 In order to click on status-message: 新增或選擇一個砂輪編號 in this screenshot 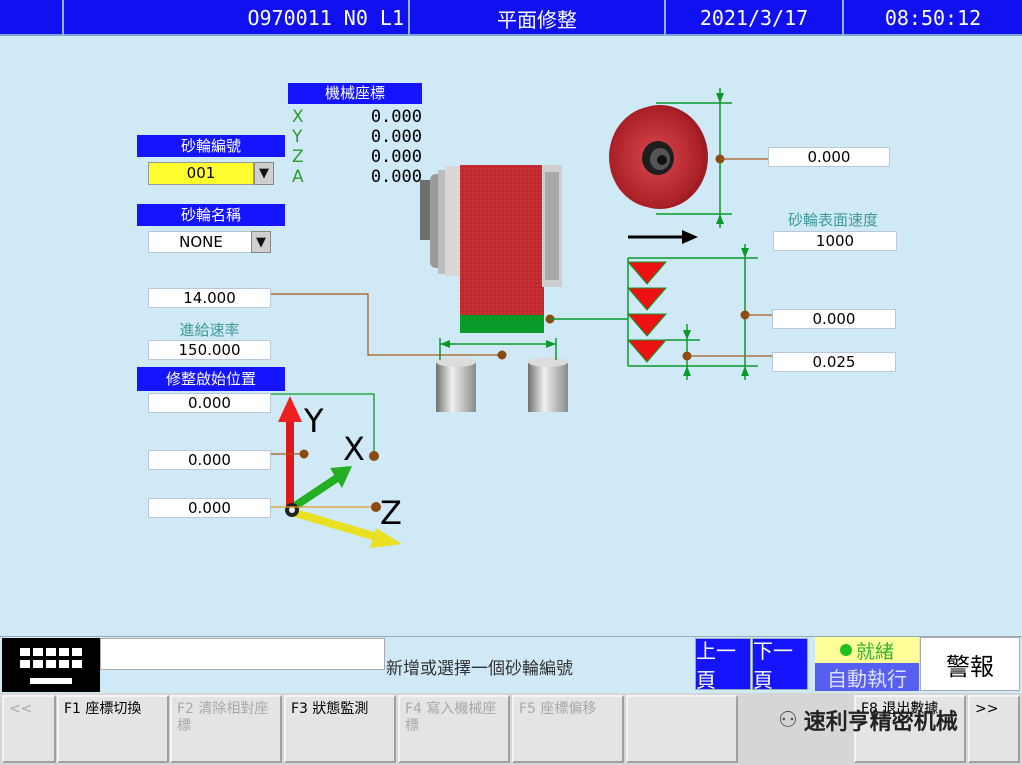, I will do `click(479, 669)`.